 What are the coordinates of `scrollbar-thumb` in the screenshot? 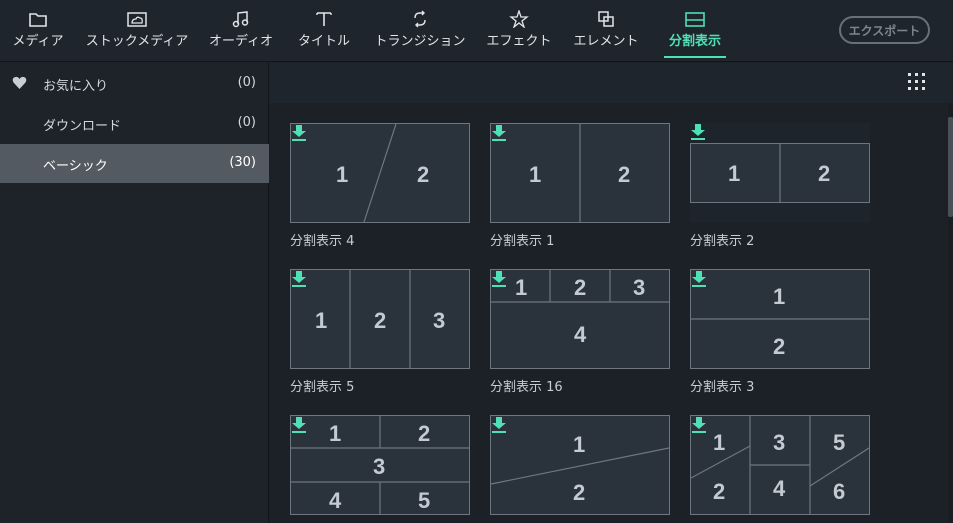 It's located at (950, 167).